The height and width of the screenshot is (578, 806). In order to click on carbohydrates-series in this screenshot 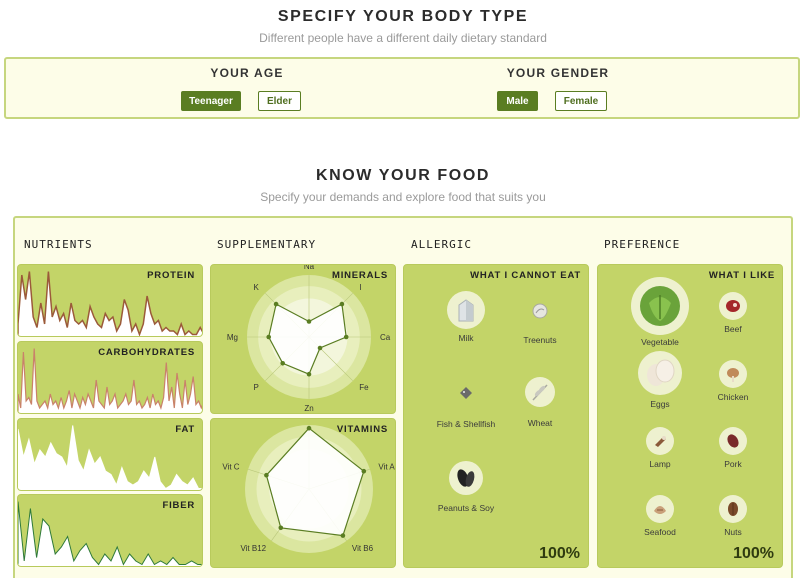, I will do `click(110, 380)`.